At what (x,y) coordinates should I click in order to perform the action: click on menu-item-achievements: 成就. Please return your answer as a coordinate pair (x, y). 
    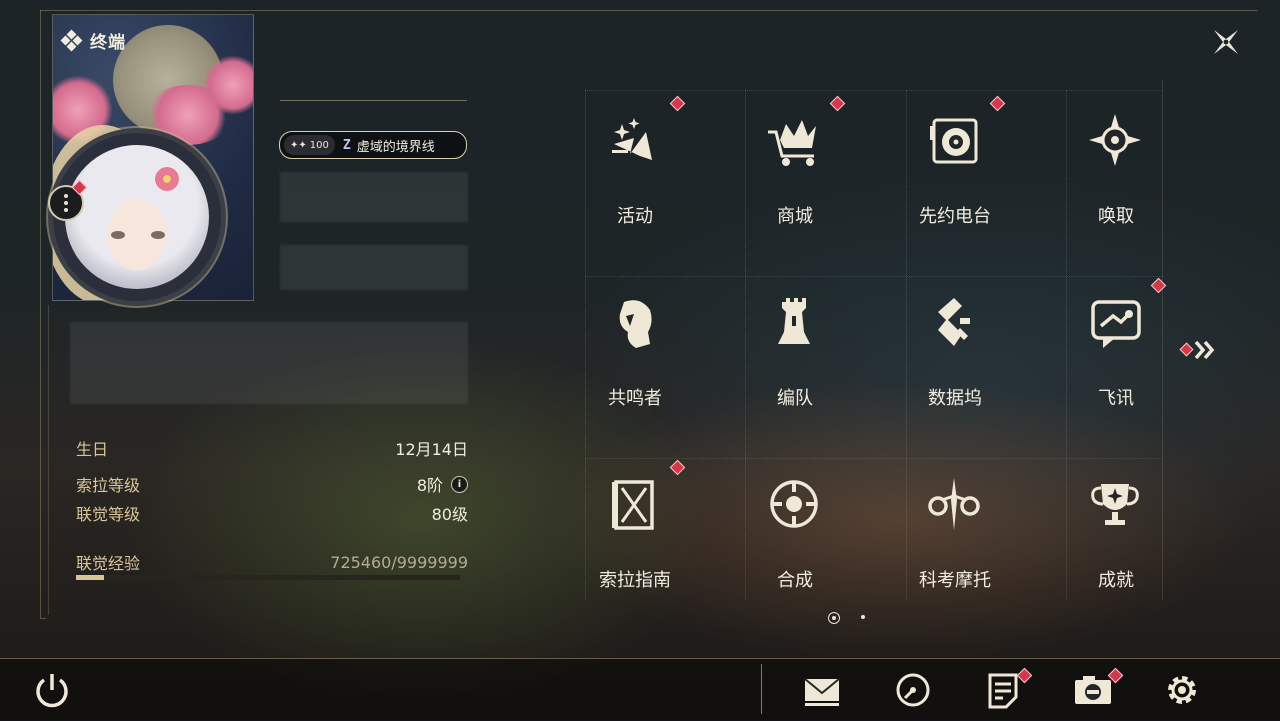
    Looking at the image, I should click on (1121, 536).